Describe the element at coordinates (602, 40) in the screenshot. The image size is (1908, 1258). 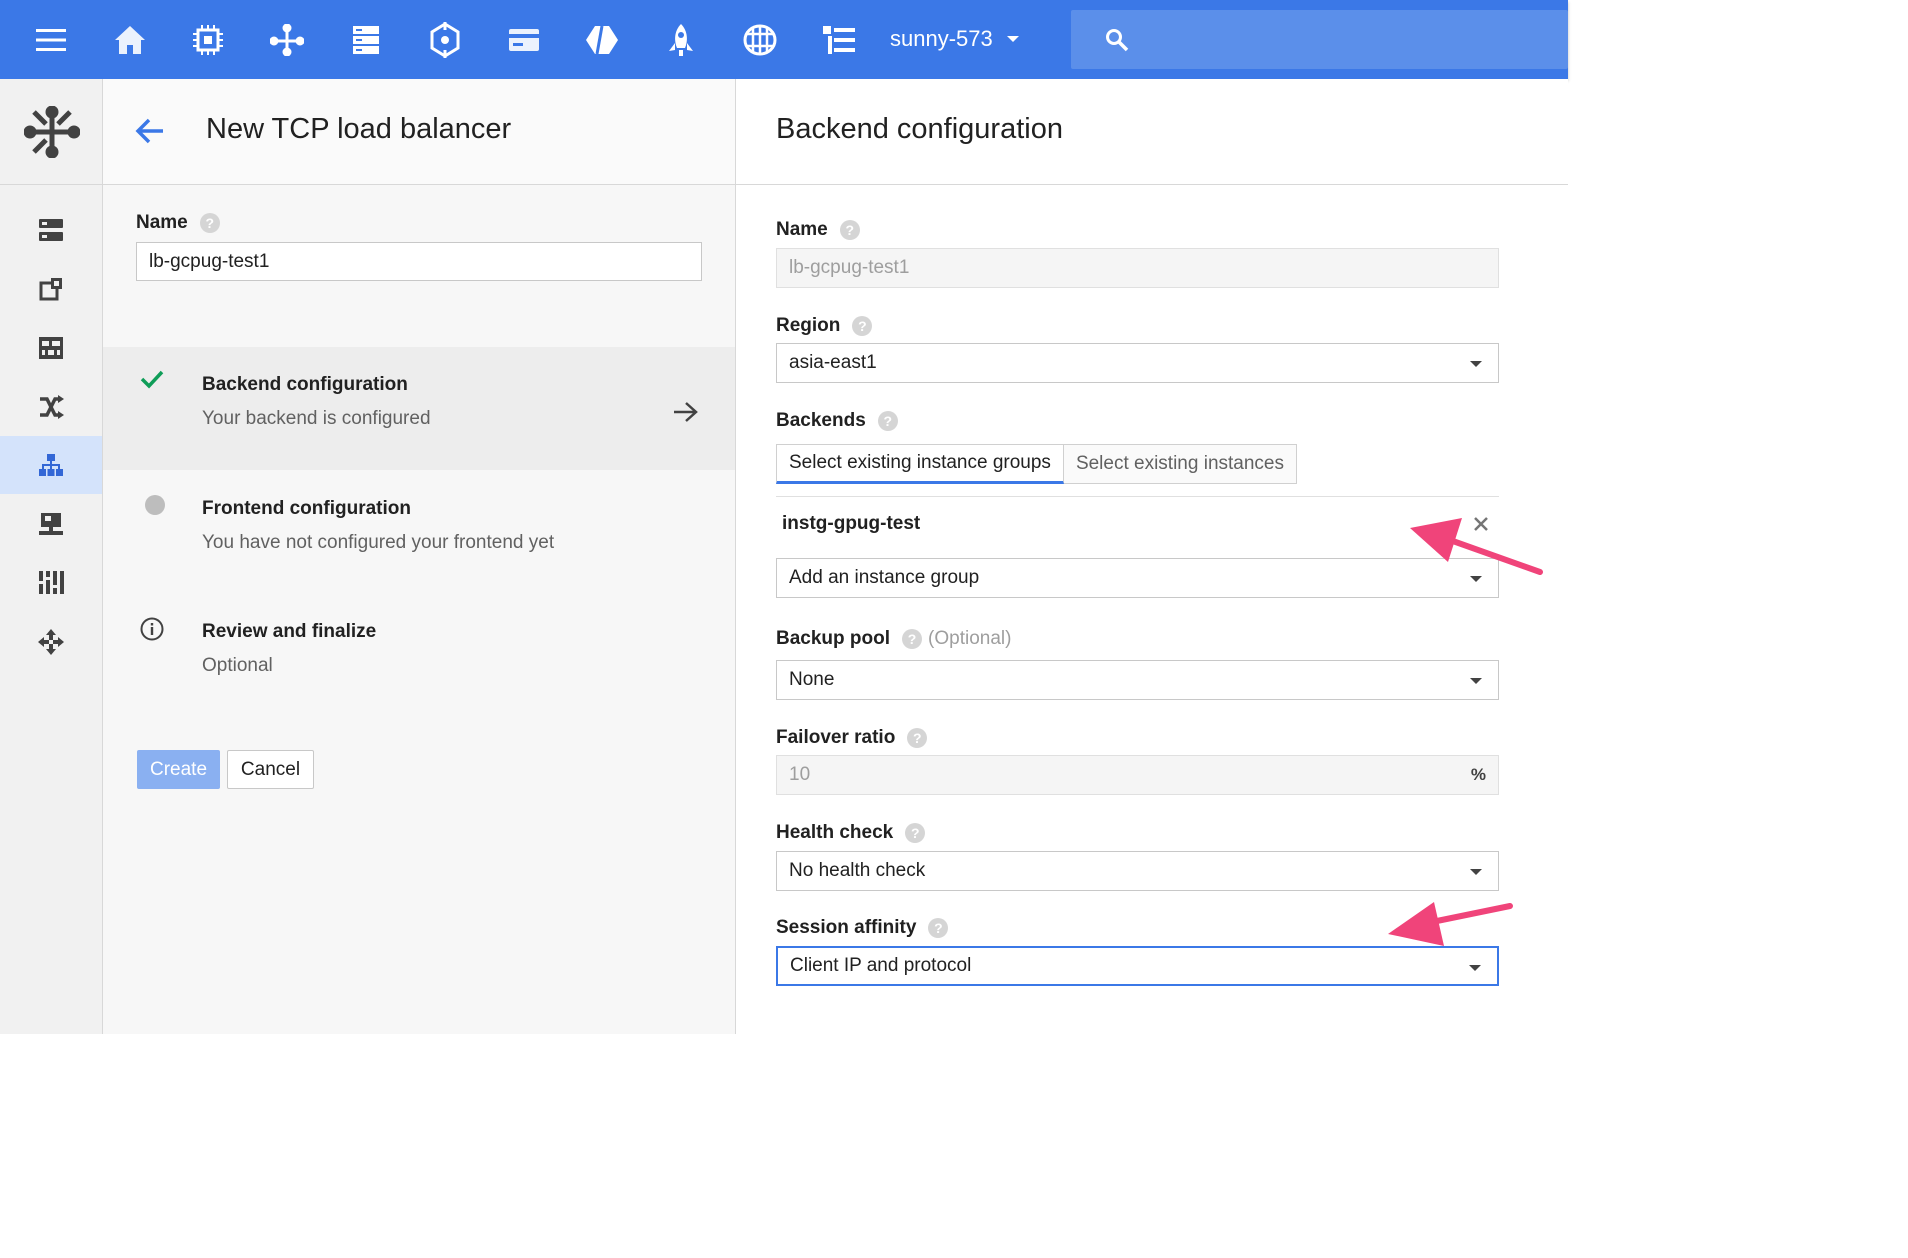
I see `app-engine-icon` at that location.